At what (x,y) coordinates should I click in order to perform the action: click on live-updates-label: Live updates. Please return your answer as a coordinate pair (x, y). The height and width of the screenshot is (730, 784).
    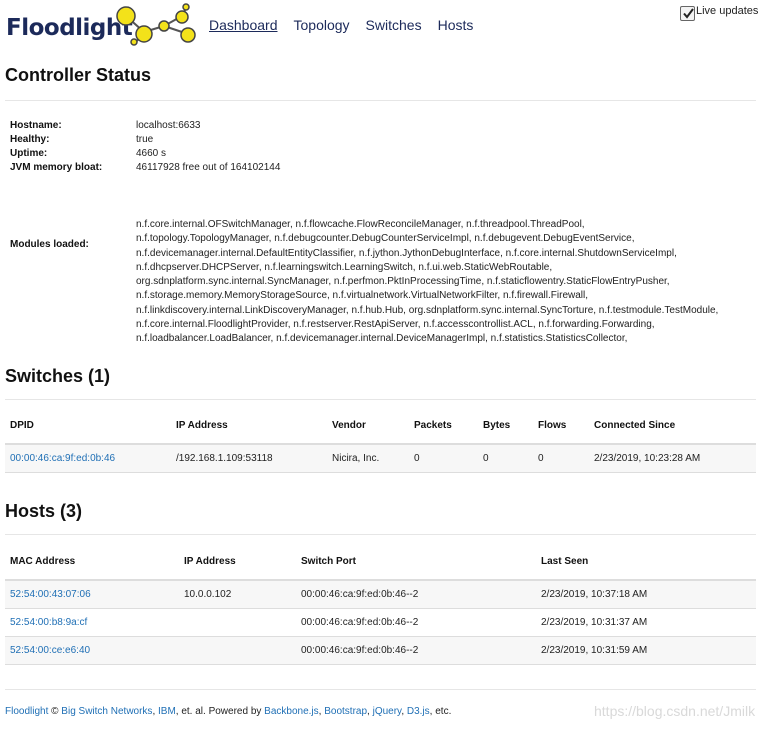
    Looking at the image, I should click on (727, 11).